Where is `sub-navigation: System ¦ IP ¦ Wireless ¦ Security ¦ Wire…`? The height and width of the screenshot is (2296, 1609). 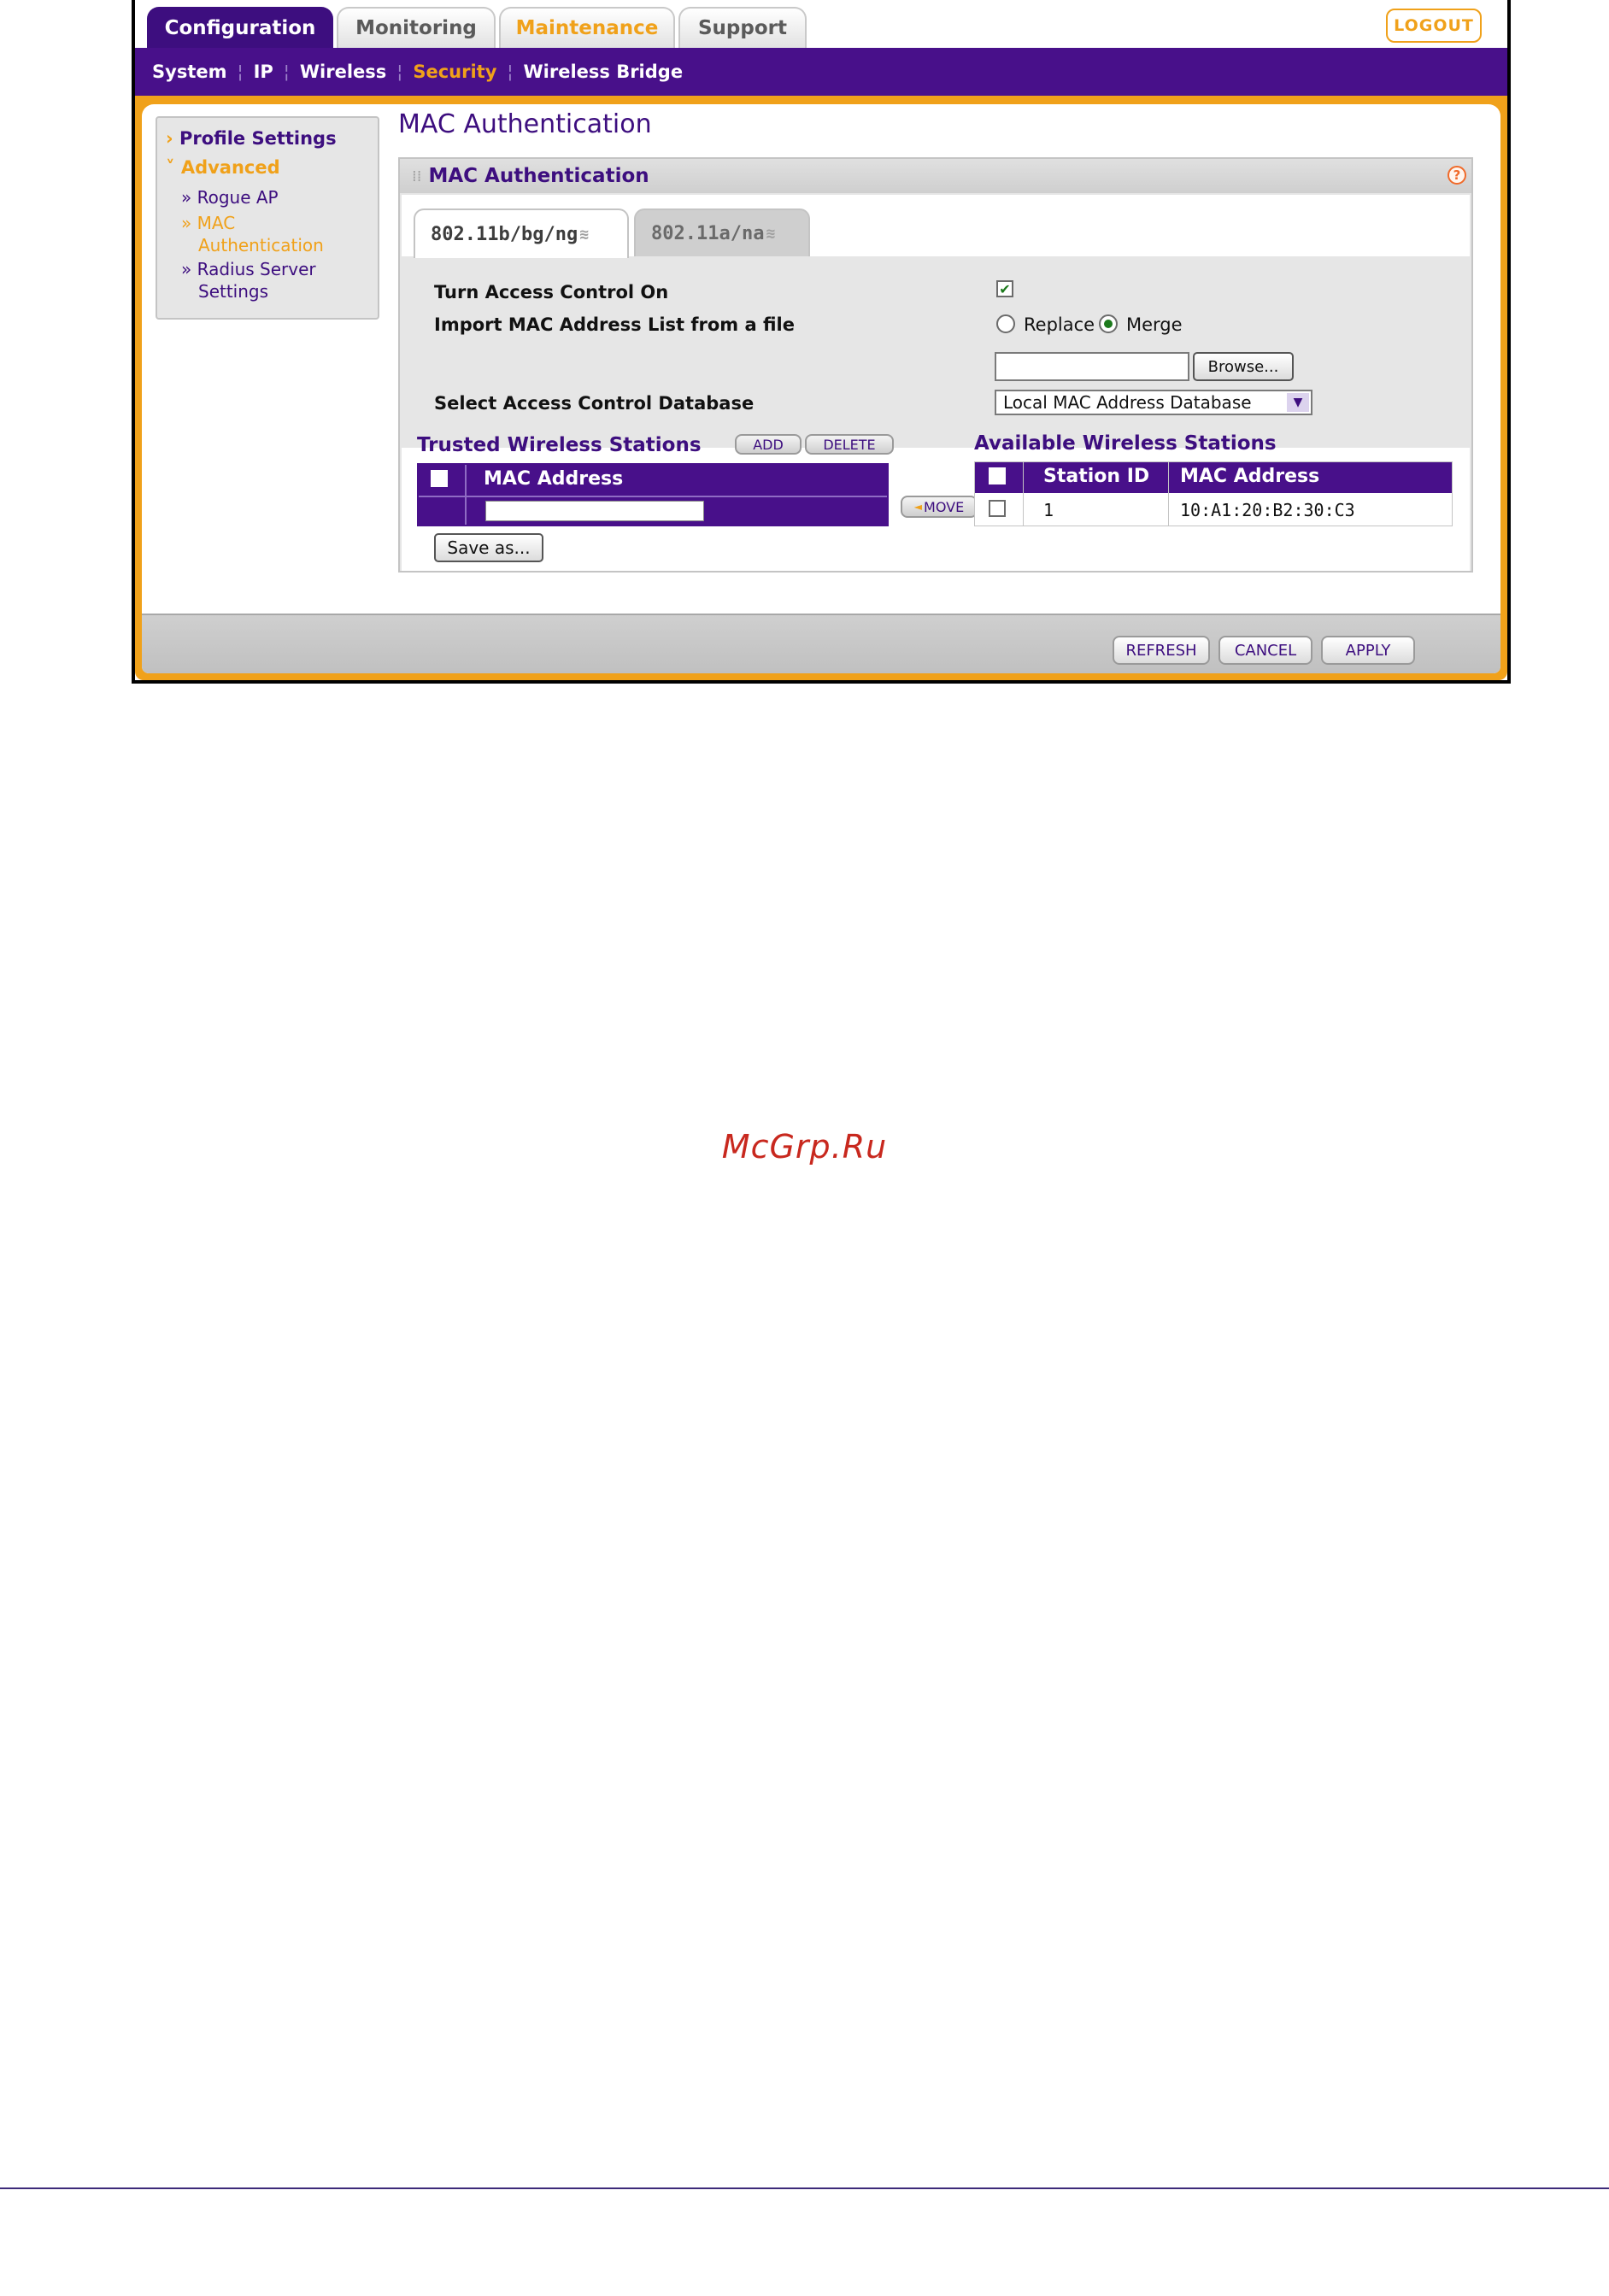 sub-navigation: System ¦ IP ¦ Wireless ¦ Security ¦ Wire… is located at coordinates (821, 72).